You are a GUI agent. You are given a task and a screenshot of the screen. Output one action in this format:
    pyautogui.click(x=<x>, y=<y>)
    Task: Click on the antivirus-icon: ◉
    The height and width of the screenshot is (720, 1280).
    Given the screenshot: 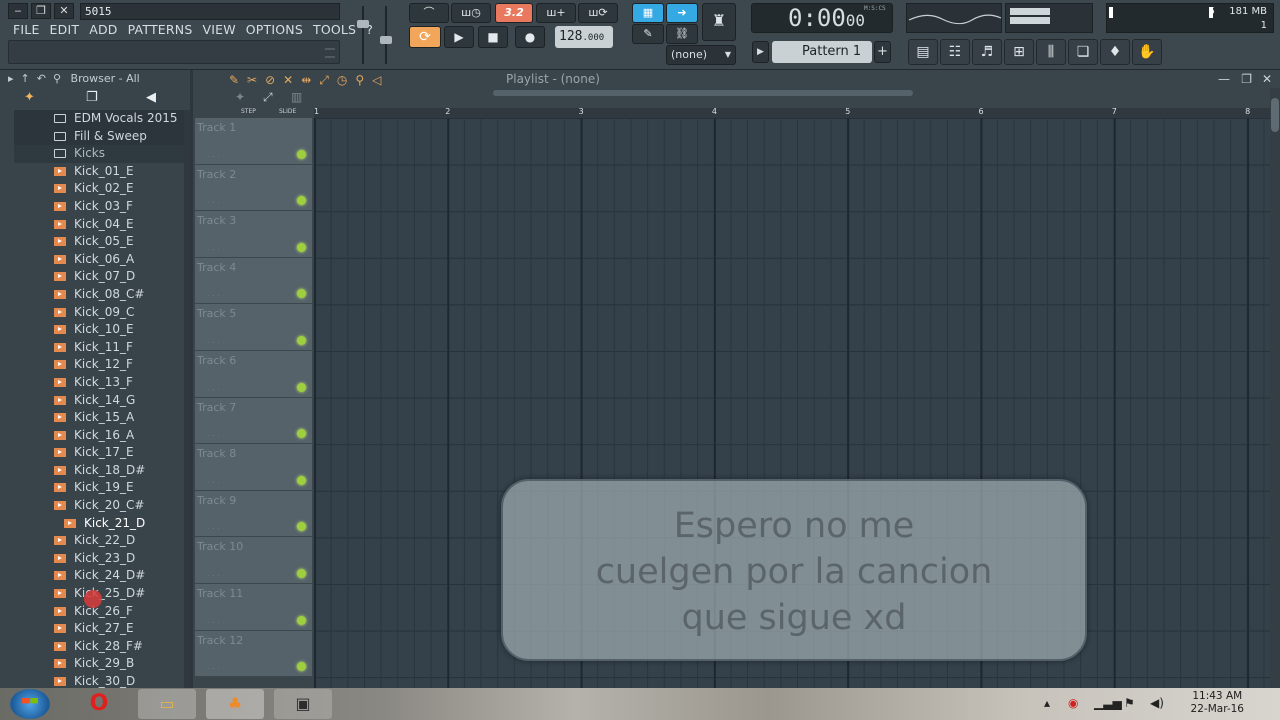 What is the action you would take?
    pyautogui.click(x=1073, y=703)
    